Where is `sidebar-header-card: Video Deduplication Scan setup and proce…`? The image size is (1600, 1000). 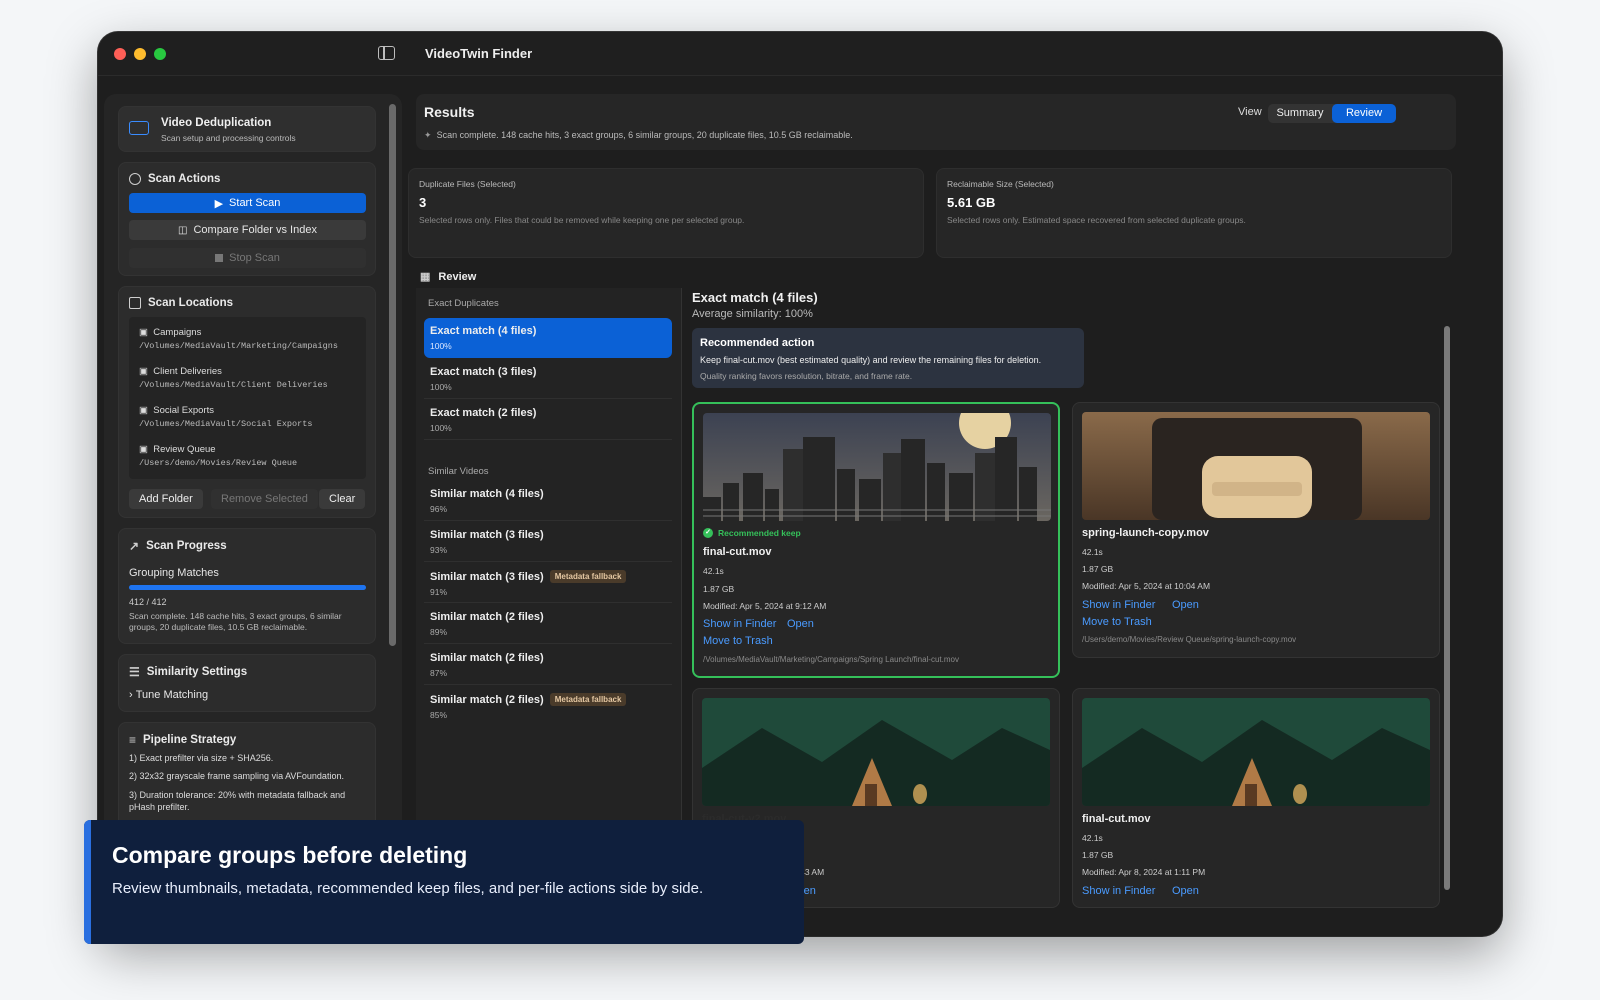
sidebar-header-card: Video Deduplication Scan setup and proce… is located at coordinates (247, 129).